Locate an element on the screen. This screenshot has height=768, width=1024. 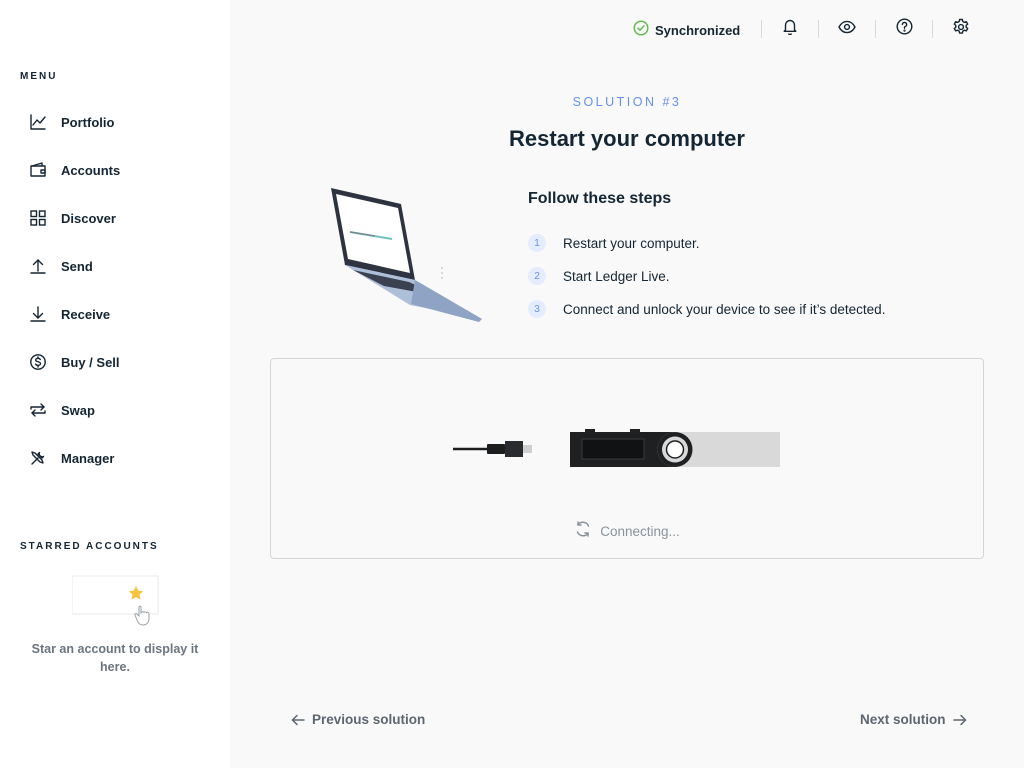
sidebar-item-buy-sell: Buy / Sell is located at coordinates (120, 362).